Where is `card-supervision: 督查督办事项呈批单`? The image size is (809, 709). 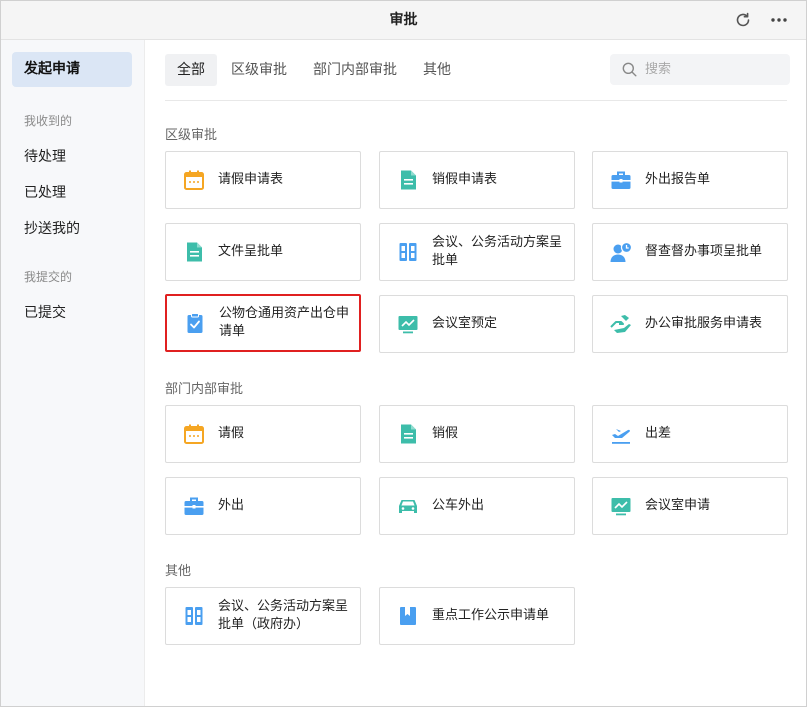
card-supervision: 督查督办事项呈批单 is located at coordinates (690, 252).